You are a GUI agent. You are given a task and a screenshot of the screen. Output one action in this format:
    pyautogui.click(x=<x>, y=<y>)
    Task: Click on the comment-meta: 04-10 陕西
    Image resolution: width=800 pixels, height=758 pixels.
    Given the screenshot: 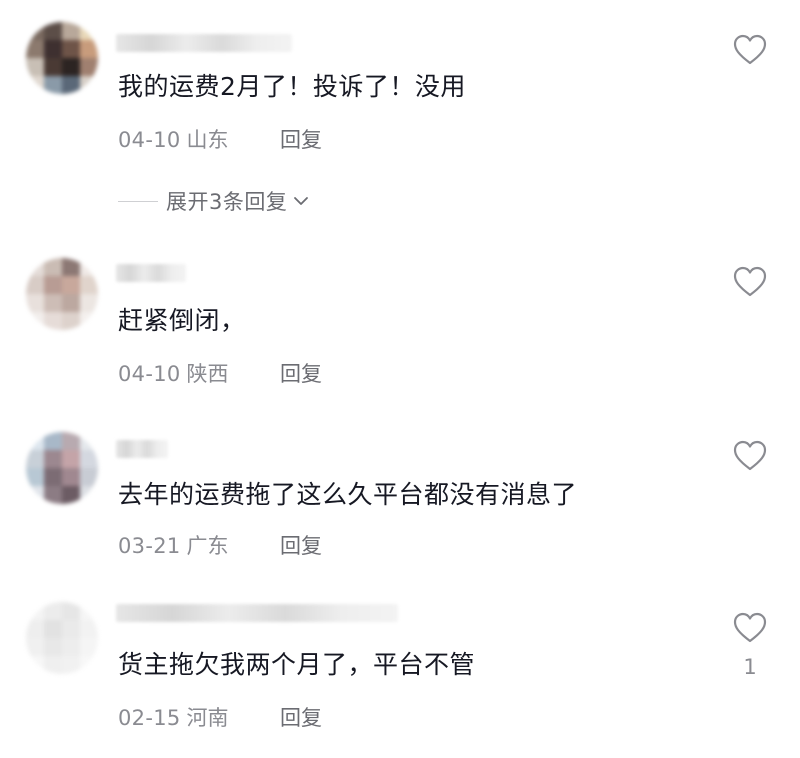 What is the action you would take?
    pyautogui.click(x=173, y=374)
    